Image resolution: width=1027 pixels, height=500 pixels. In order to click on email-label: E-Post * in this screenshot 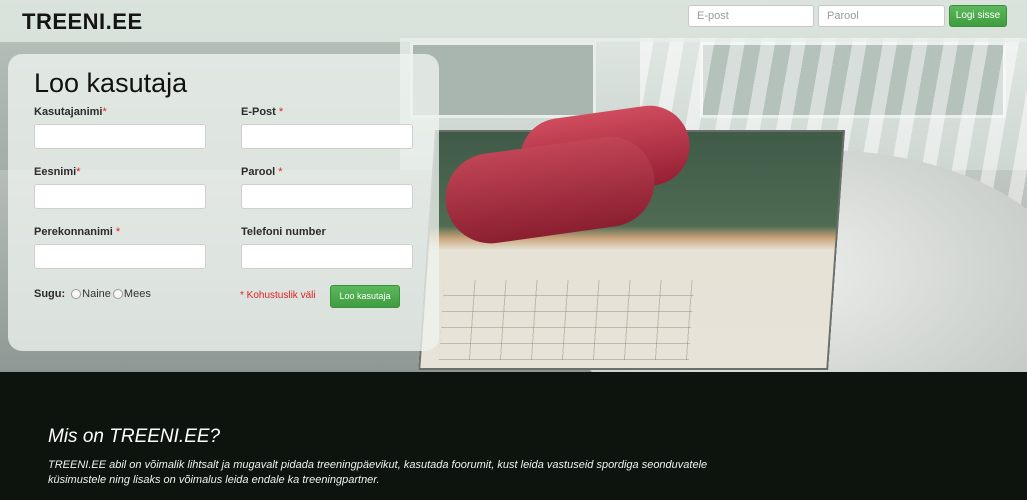, I will do `click(262, 112)`.